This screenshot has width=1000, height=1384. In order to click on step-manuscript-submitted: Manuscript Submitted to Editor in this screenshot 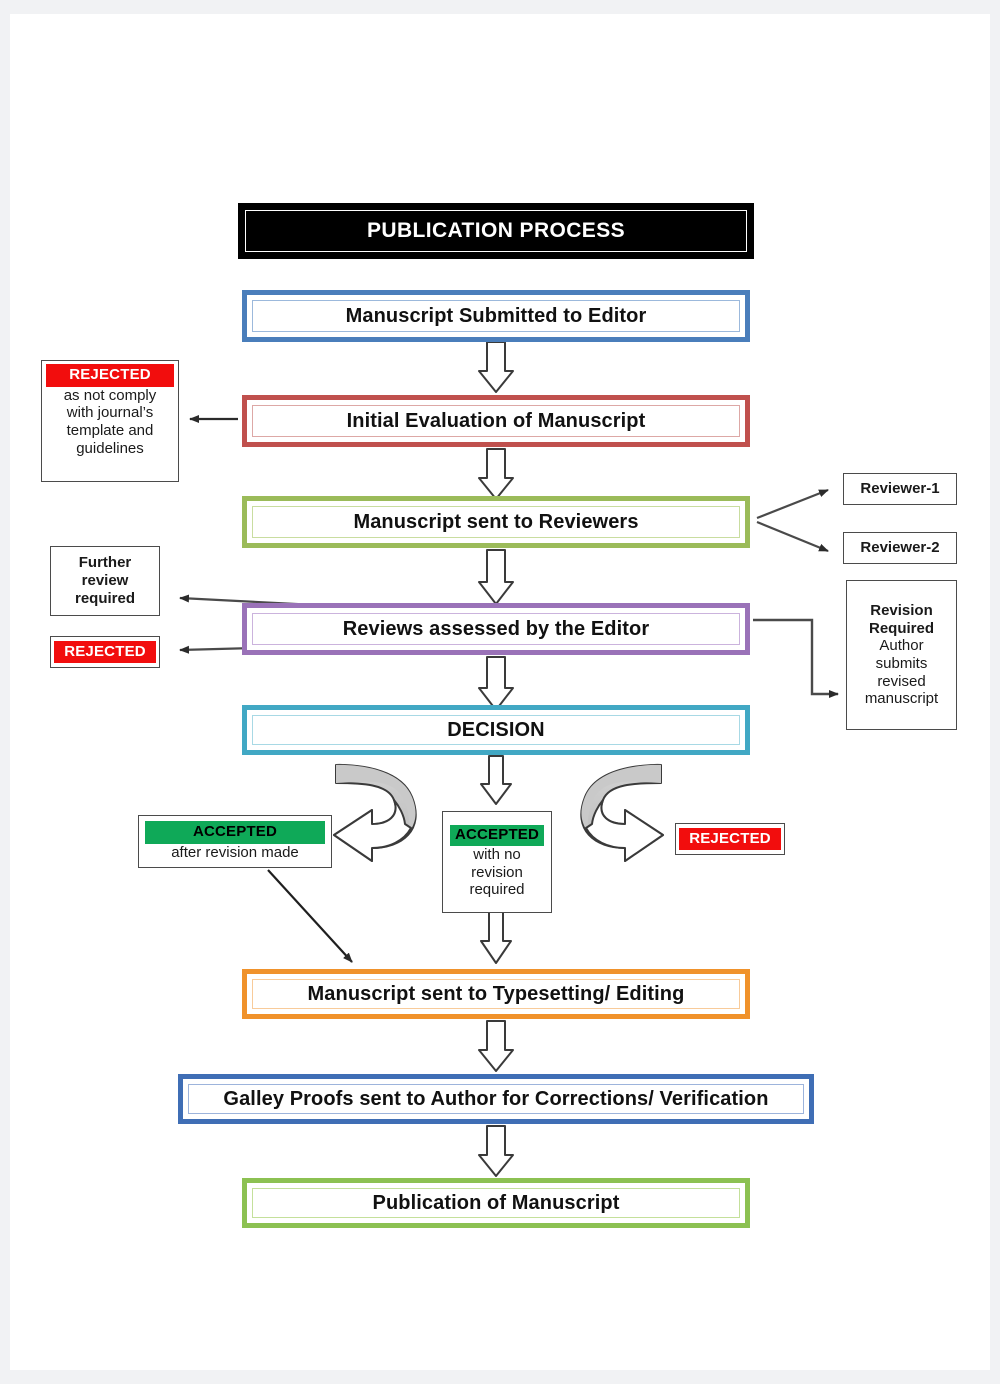, I will do `click(496, 316)`.